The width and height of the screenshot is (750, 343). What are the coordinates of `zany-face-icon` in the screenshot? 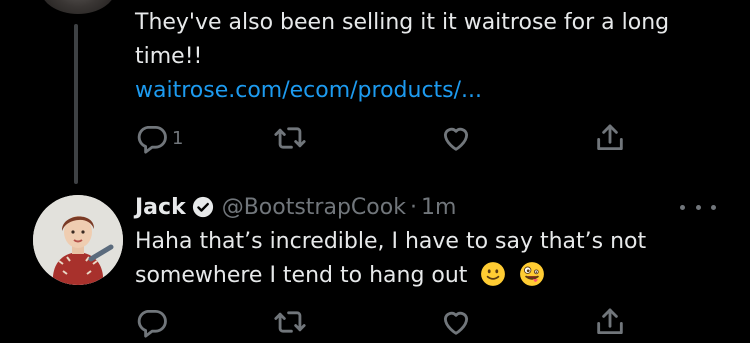 It's located at (532, 274).